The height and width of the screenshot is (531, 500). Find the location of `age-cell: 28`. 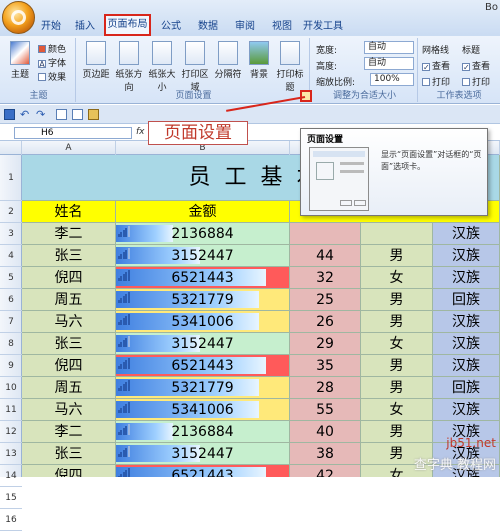

age-cell: 28 is located at coordinates (325, 388).